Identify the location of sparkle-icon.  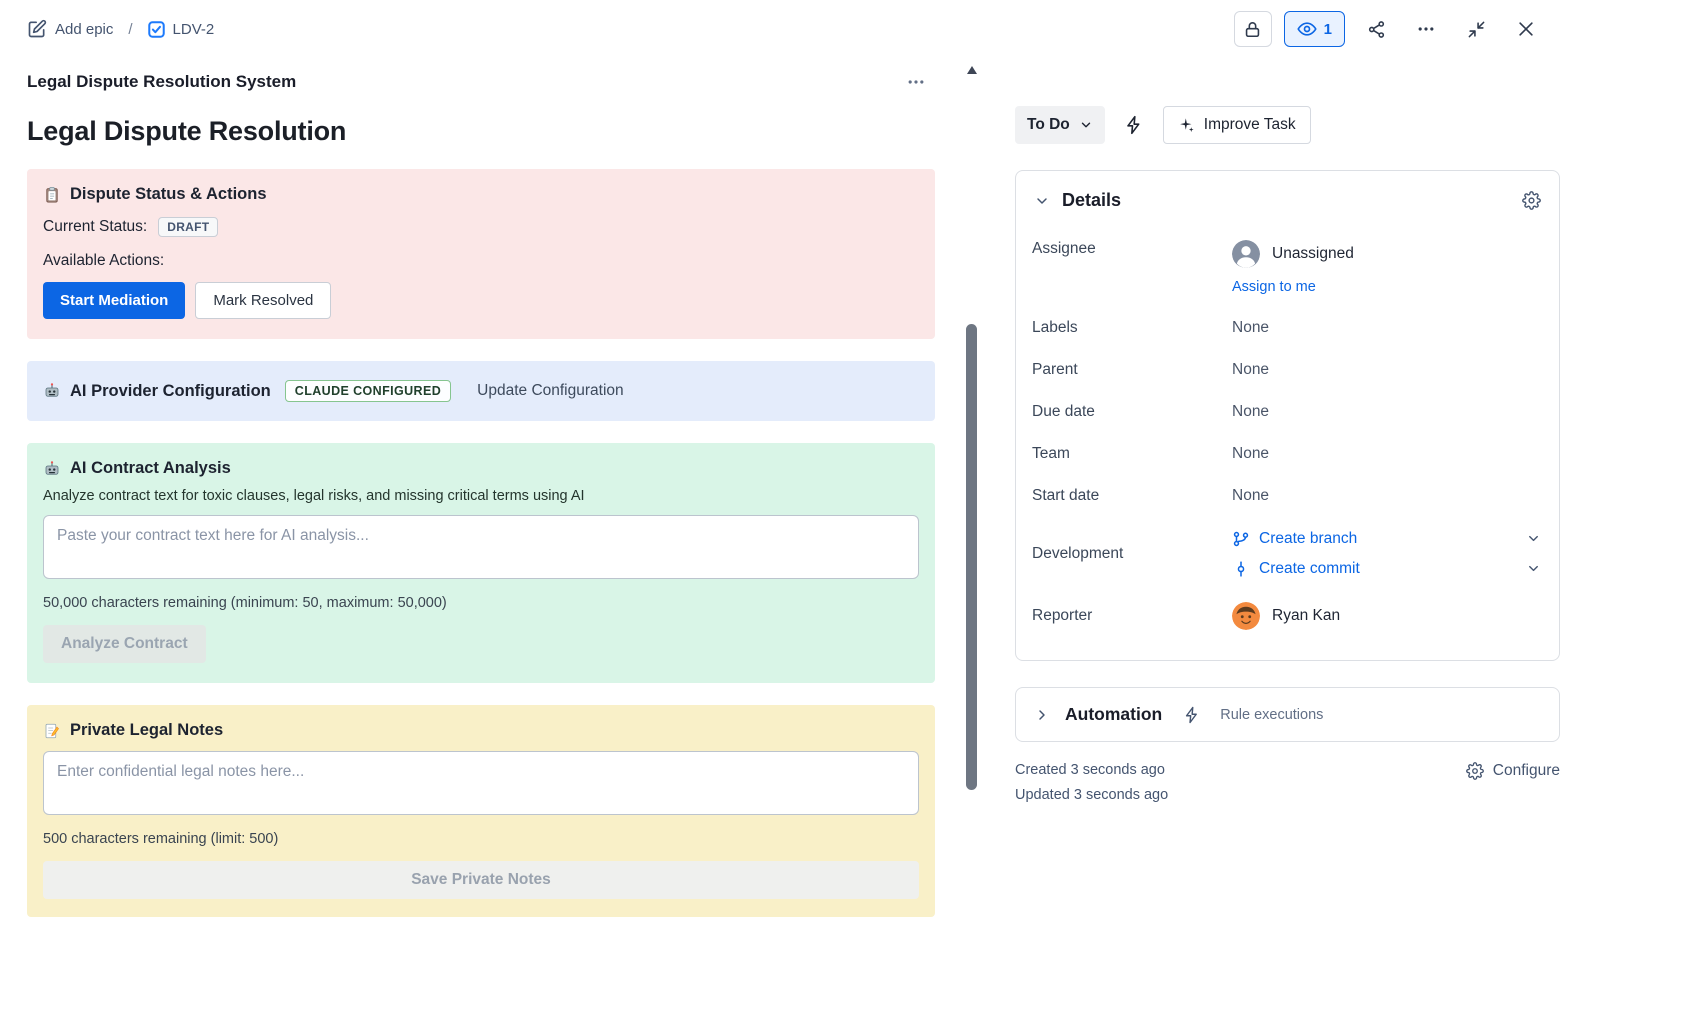
(1186, 125).